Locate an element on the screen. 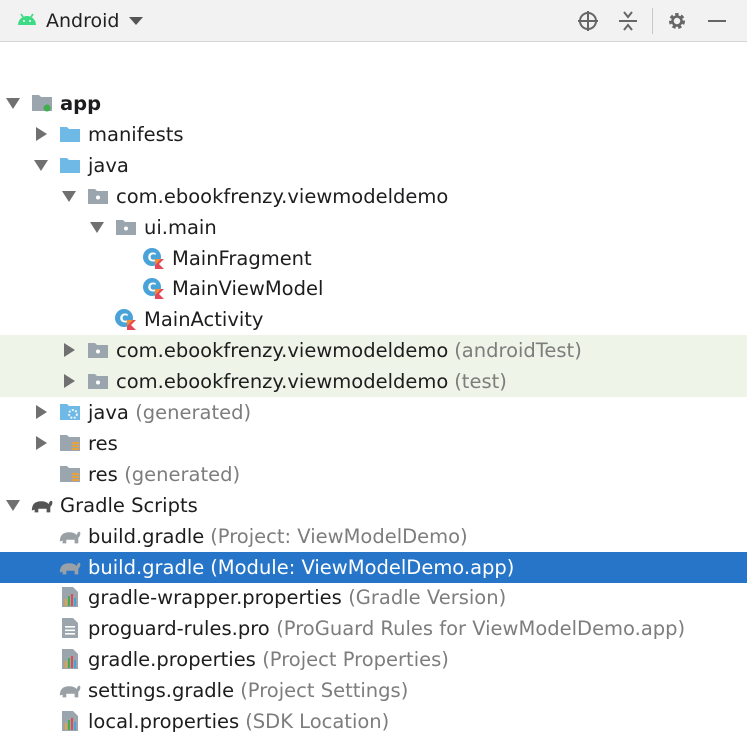 The width and height of the screenshot is (747, 737). tree-row: C MainViewModel is located at coordinates (373, 288).